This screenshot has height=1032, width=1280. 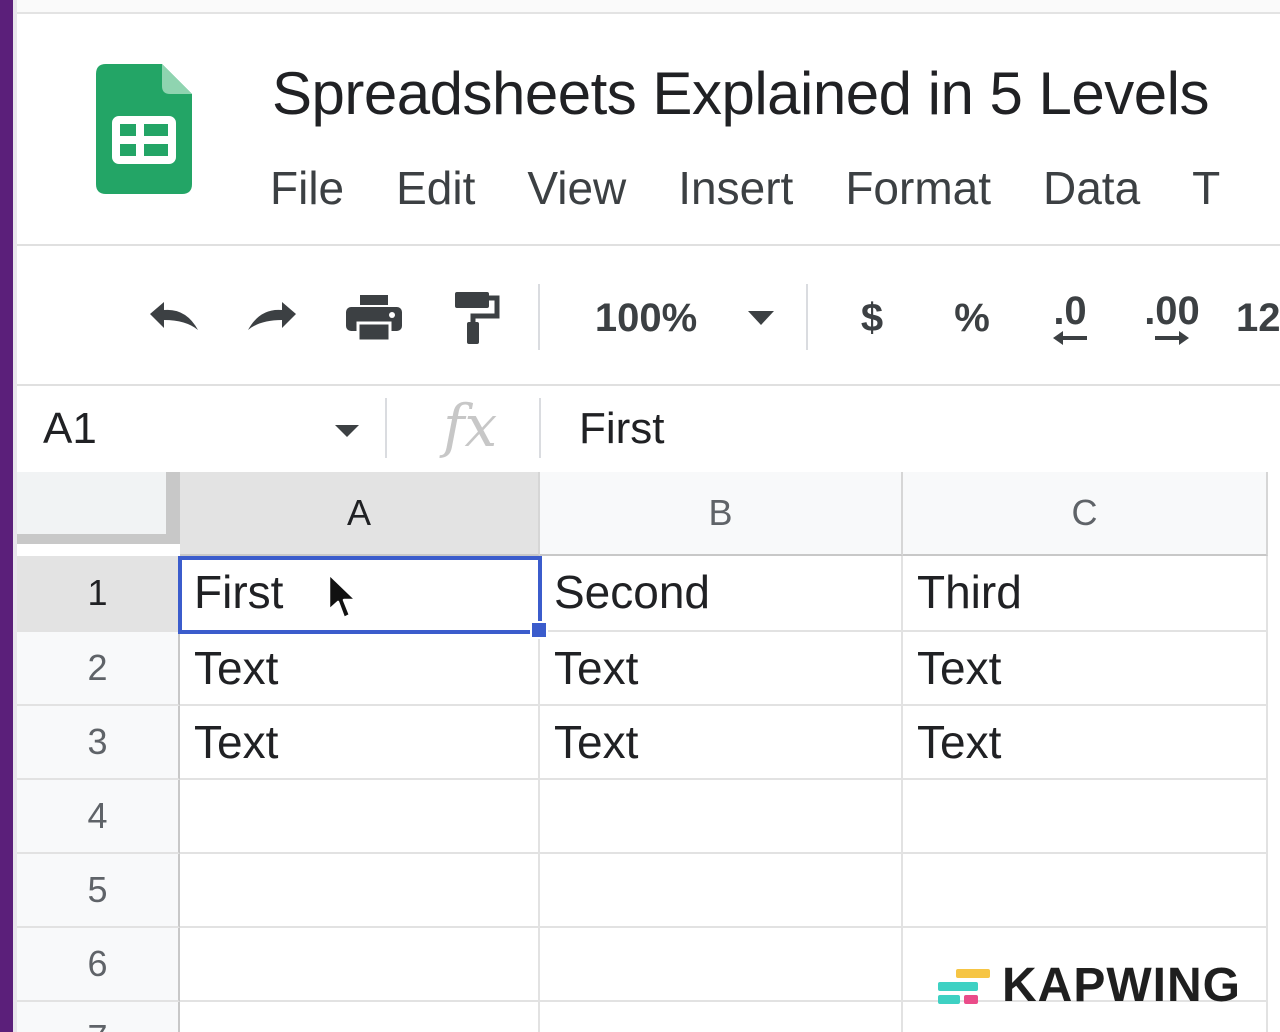 I want to click on undo-icon, so click(x=174, y=316).